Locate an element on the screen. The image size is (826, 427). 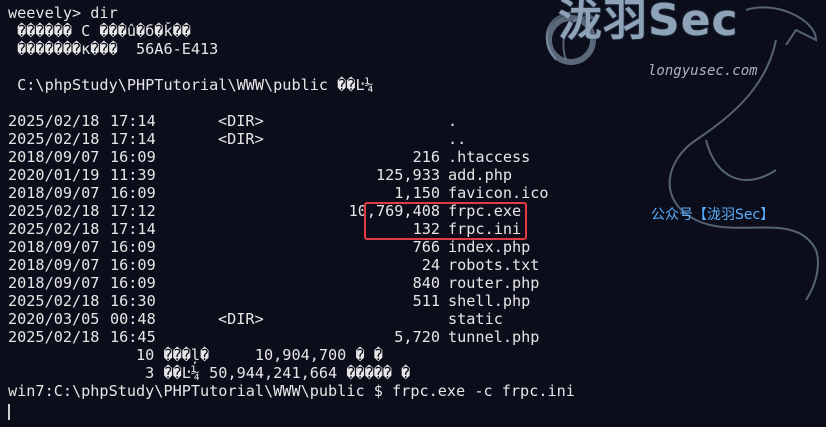
entry-name: .htaccess is located at coordinates (489, 157).